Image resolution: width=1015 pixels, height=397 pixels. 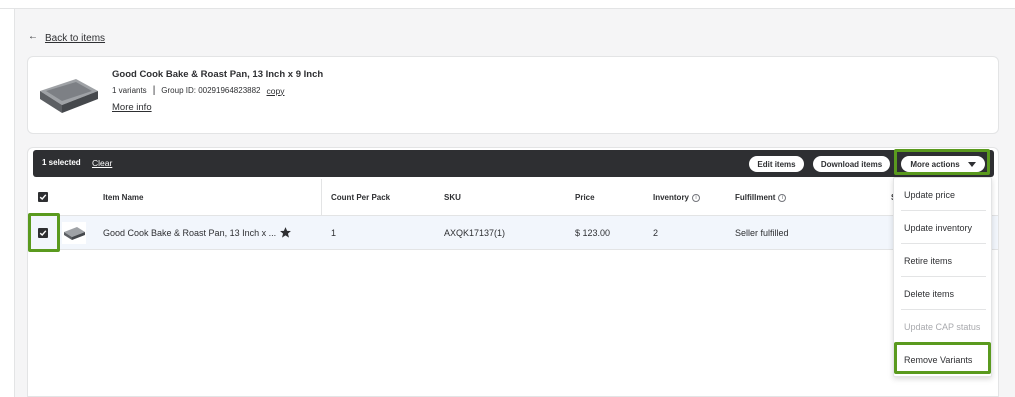 What do you see at coordinates (102, 163) in the screenshot?
I see `clear-selection-link: Clear` at bounding box center [102, 163].